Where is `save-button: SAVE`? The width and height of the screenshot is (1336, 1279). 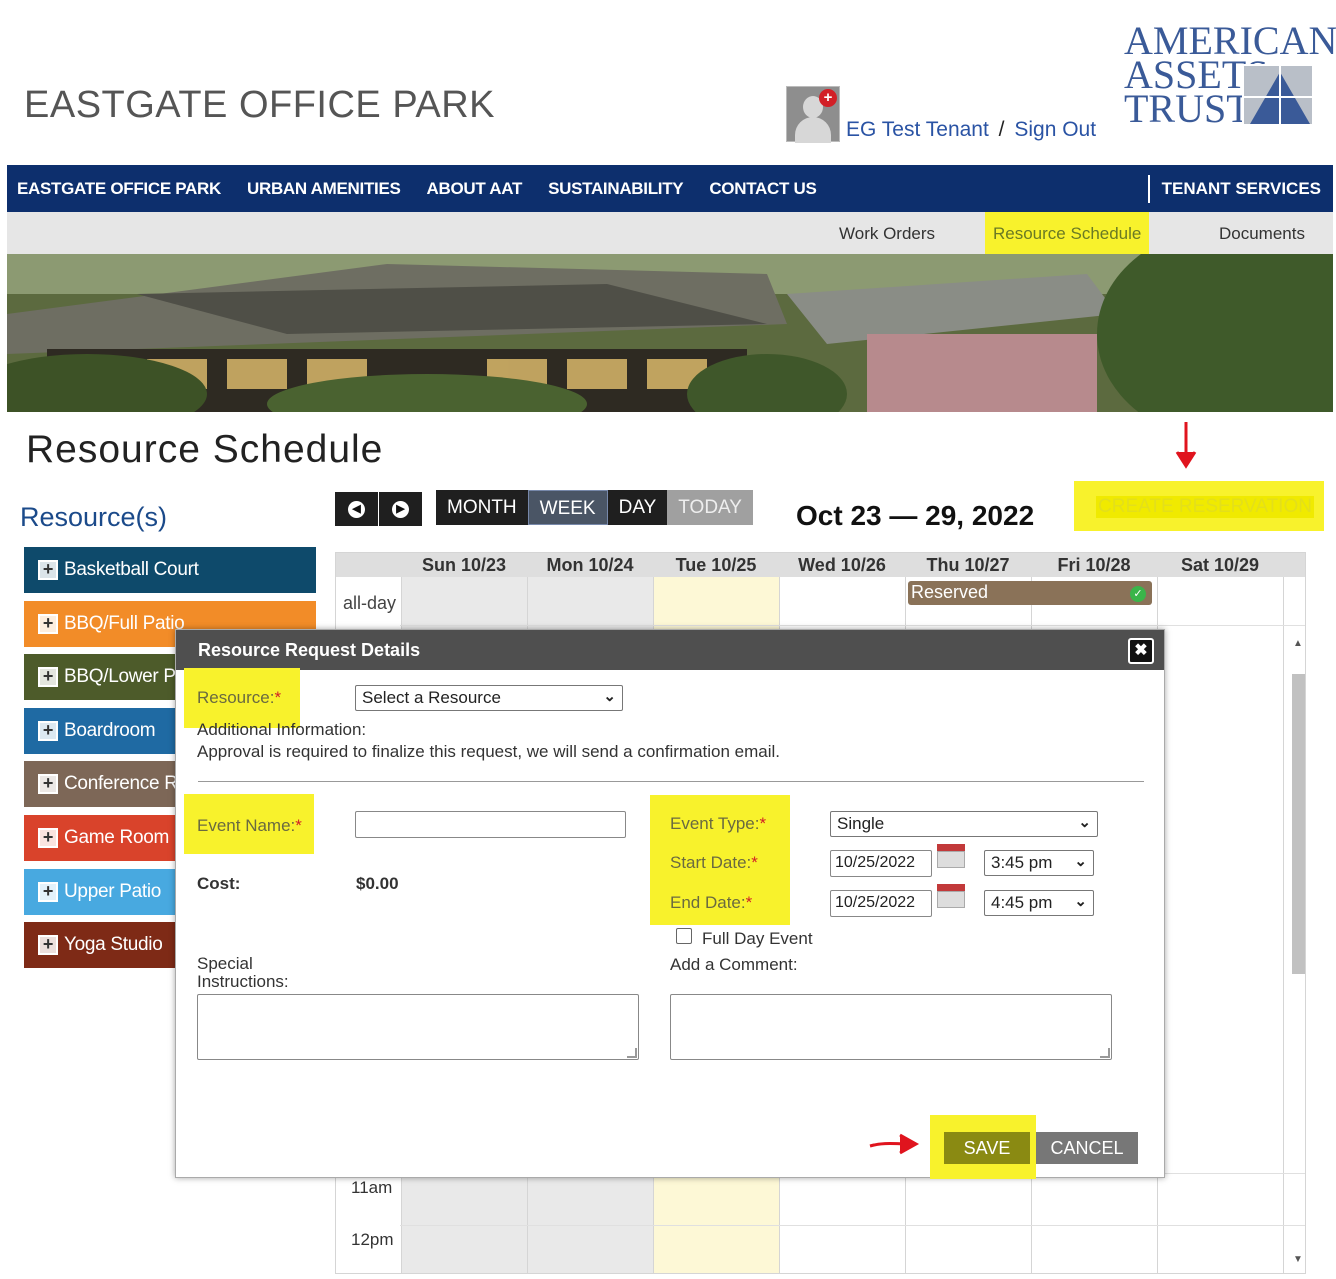 save-button: SAVE is located at coordinates (987, 1148).